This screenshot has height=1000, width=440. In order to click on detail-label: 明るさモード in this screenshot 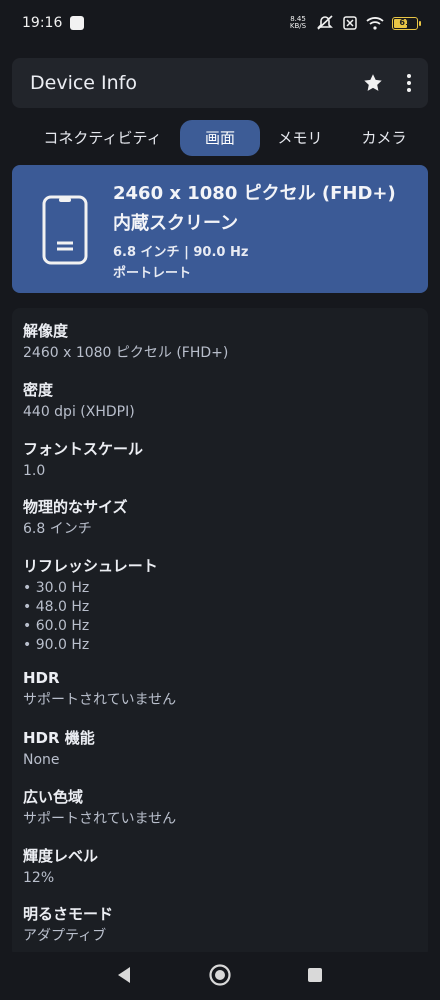, I will do `click(68, 914)`.